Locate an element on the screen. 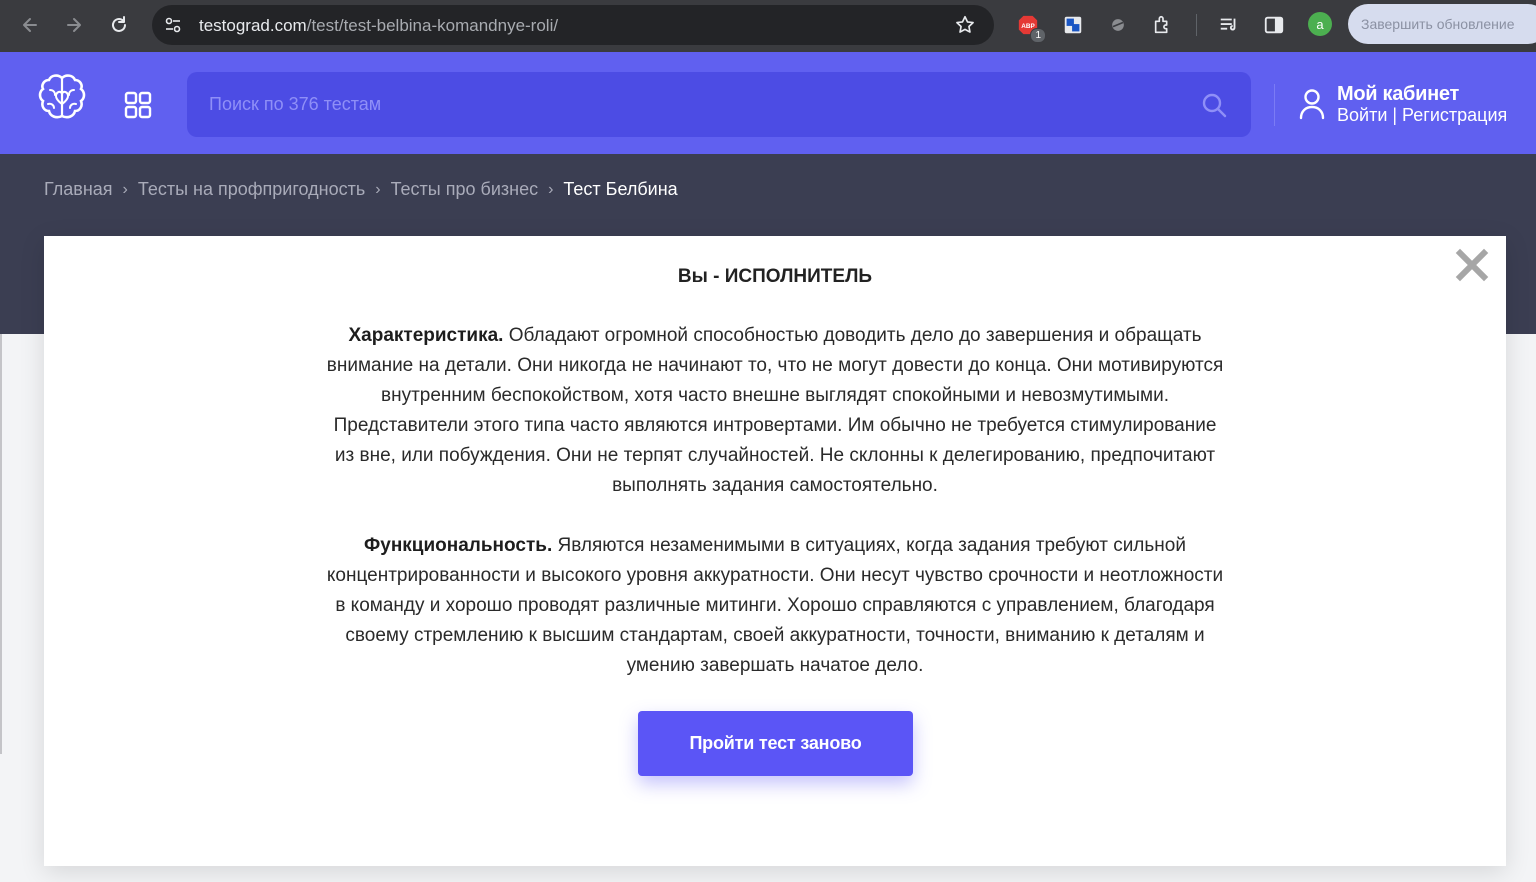  toolbar-divider is located at coordinates (1196, 25).